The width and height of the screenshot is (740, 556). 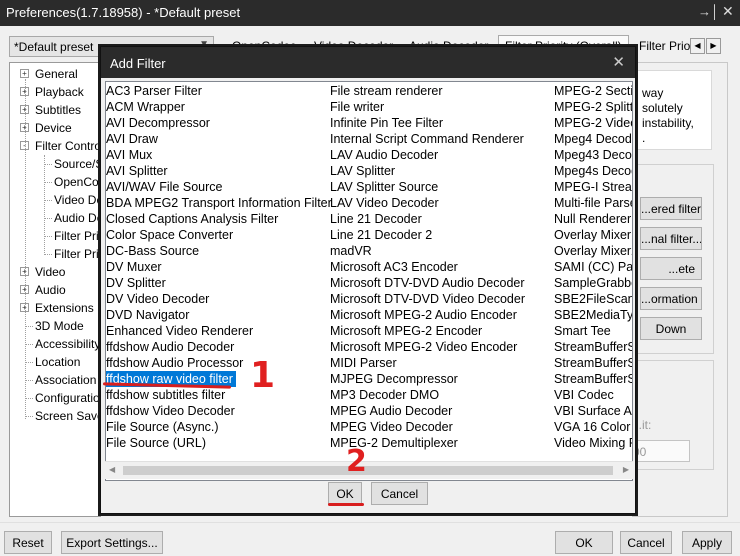 I want to click on ok-label: OK, so click(x=584, y=543).